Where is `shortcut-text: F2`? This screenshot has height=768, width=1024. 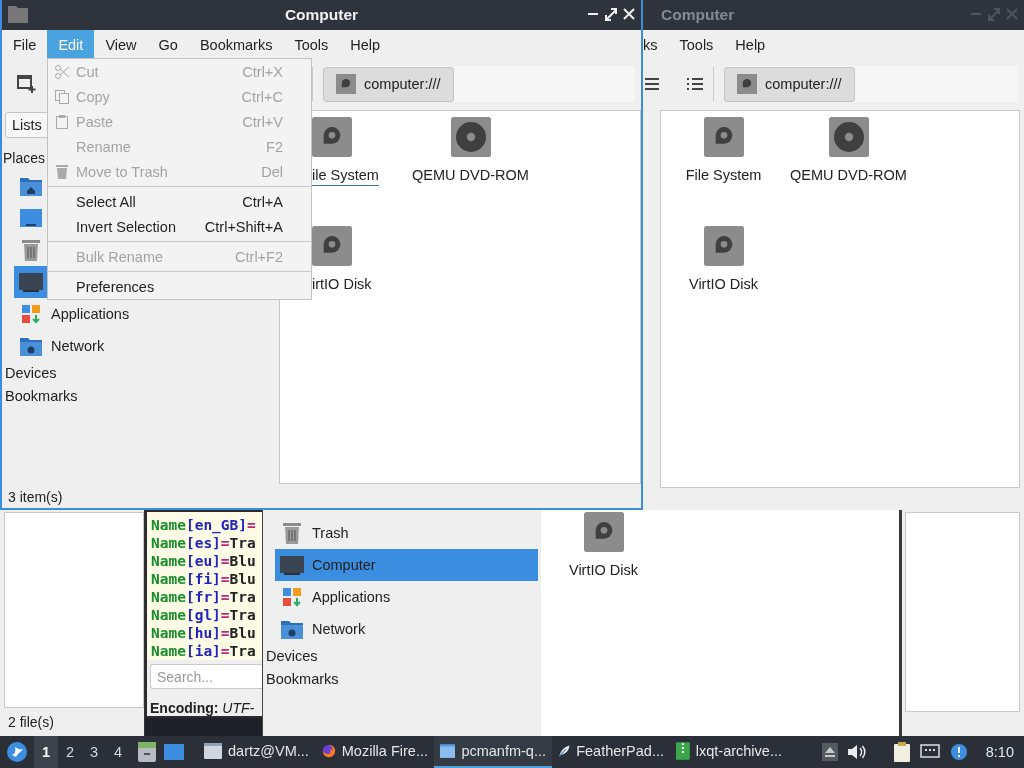 shortcut-text: F2 is located at coordinates (274, 146).